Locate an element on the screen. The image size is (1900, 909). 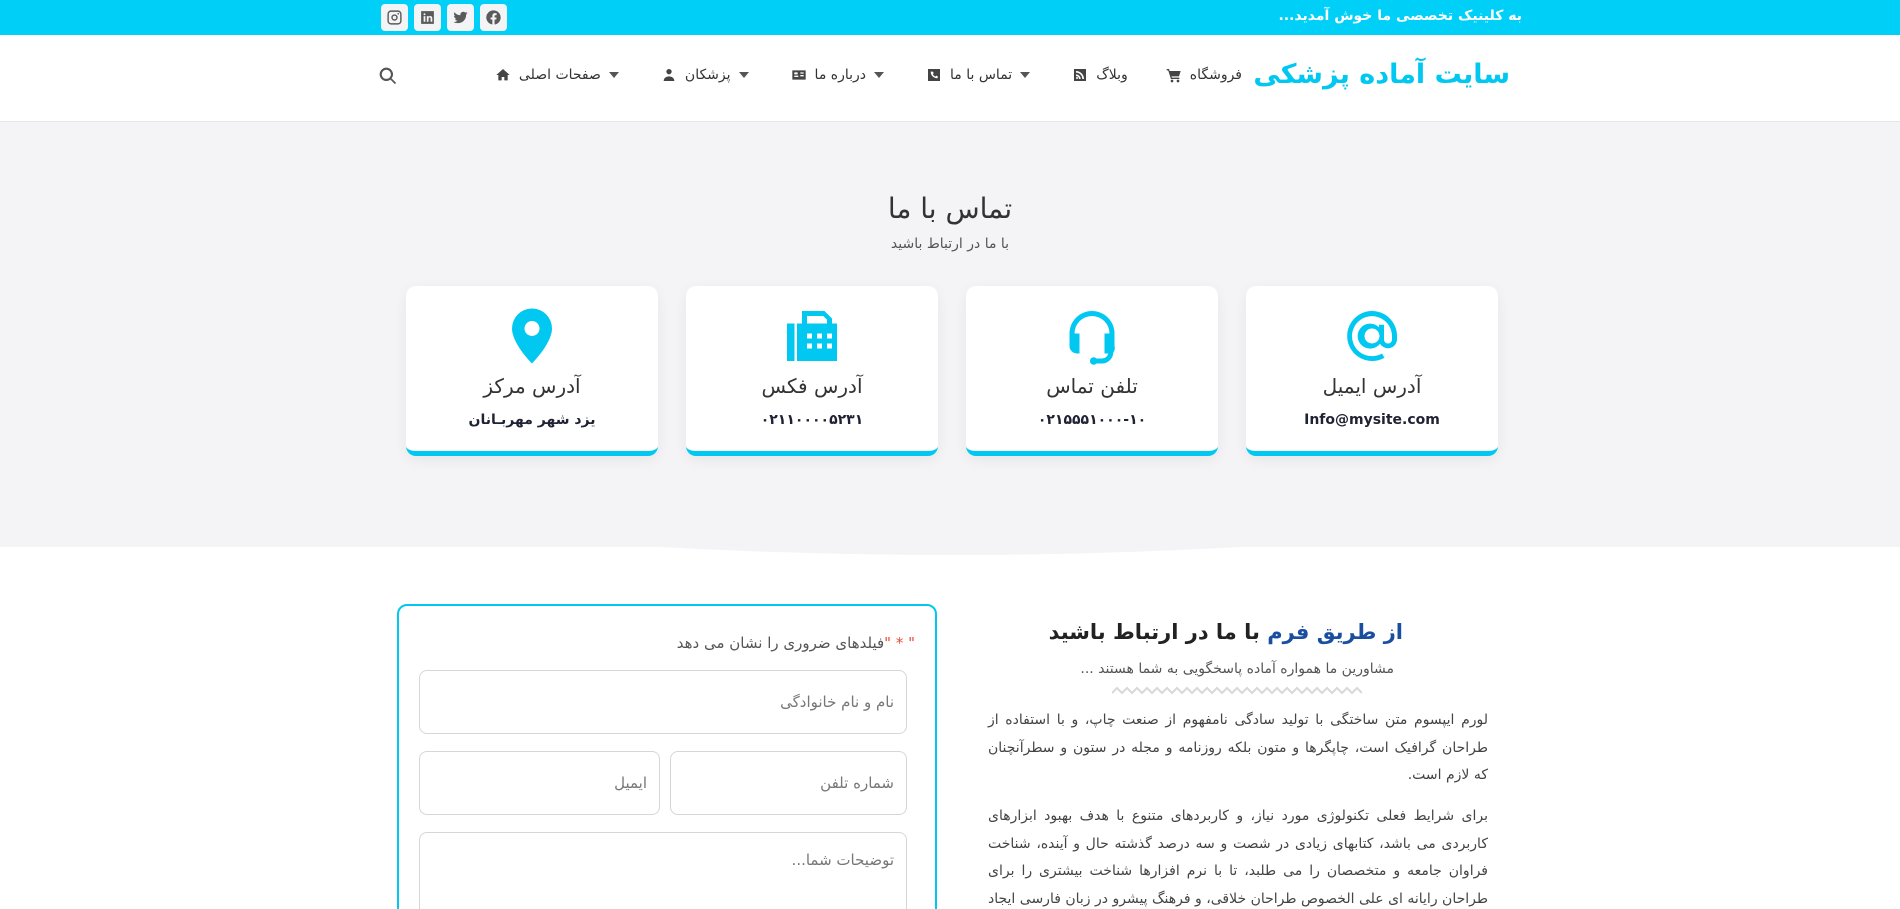
message-textarea is located at coordinates (663, 871).